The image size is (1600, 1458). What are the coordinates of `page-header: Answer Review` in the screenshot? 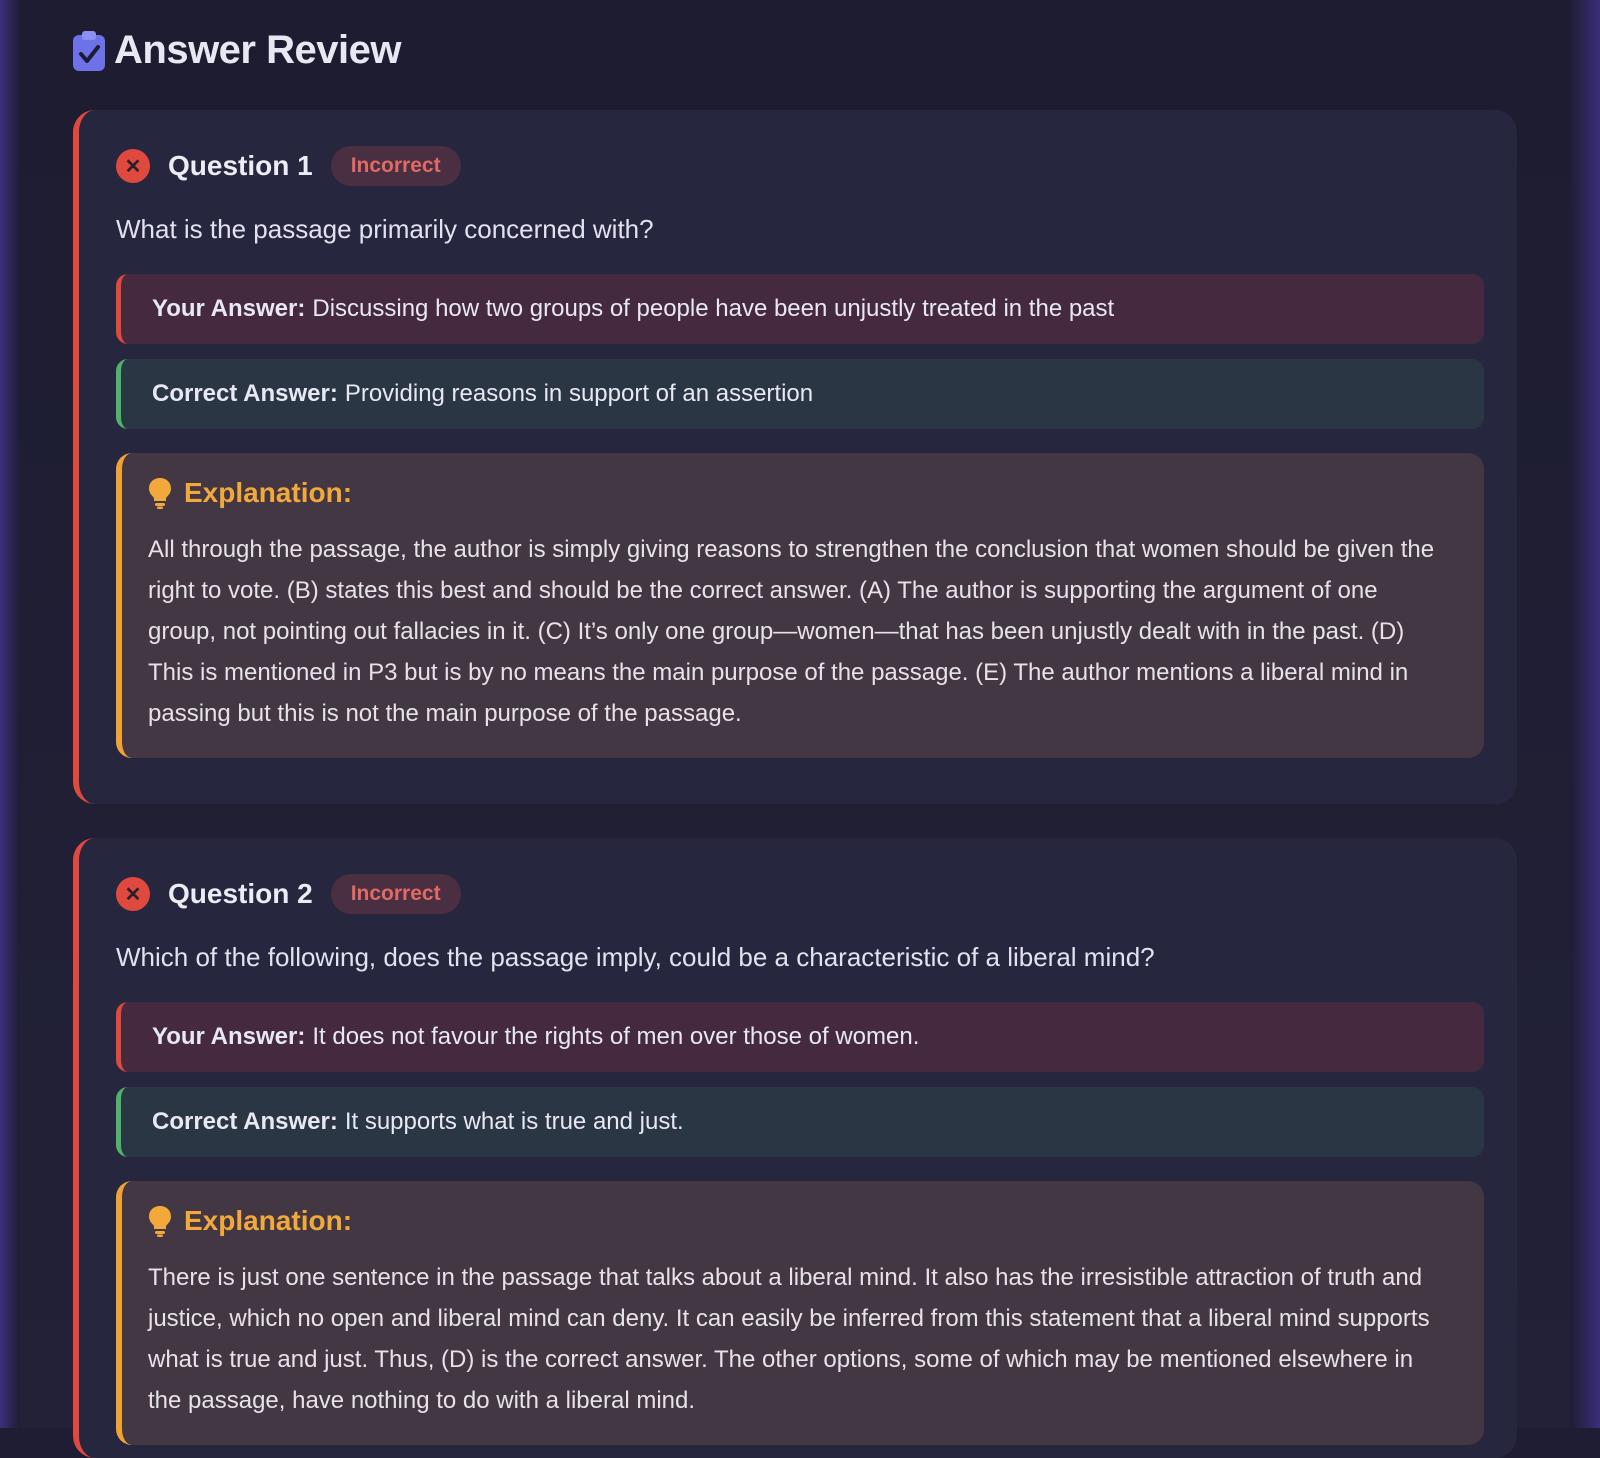 It's located at (236, 50).